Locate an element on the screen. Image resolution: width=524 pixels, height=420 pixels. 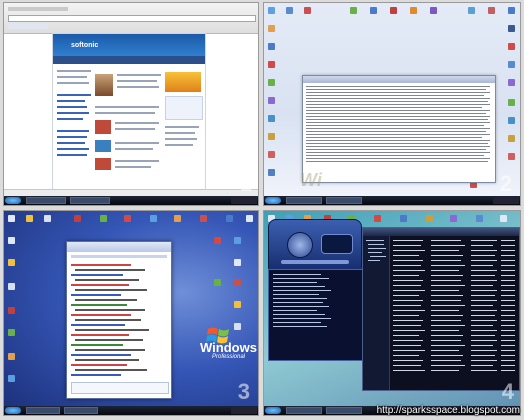
browser-tab is located at coordinates (28, 26).